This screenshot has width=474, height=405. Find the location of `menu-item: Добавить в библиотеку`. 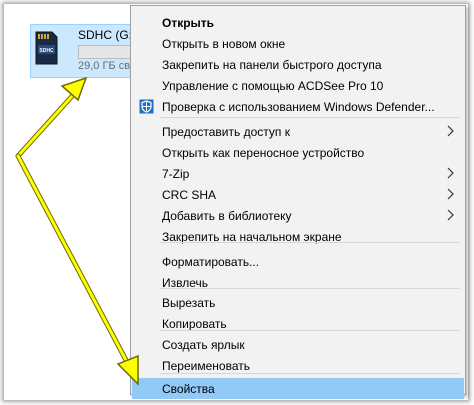

menu-item: Добавить в библиотеку is located at coordinates (298, 215).